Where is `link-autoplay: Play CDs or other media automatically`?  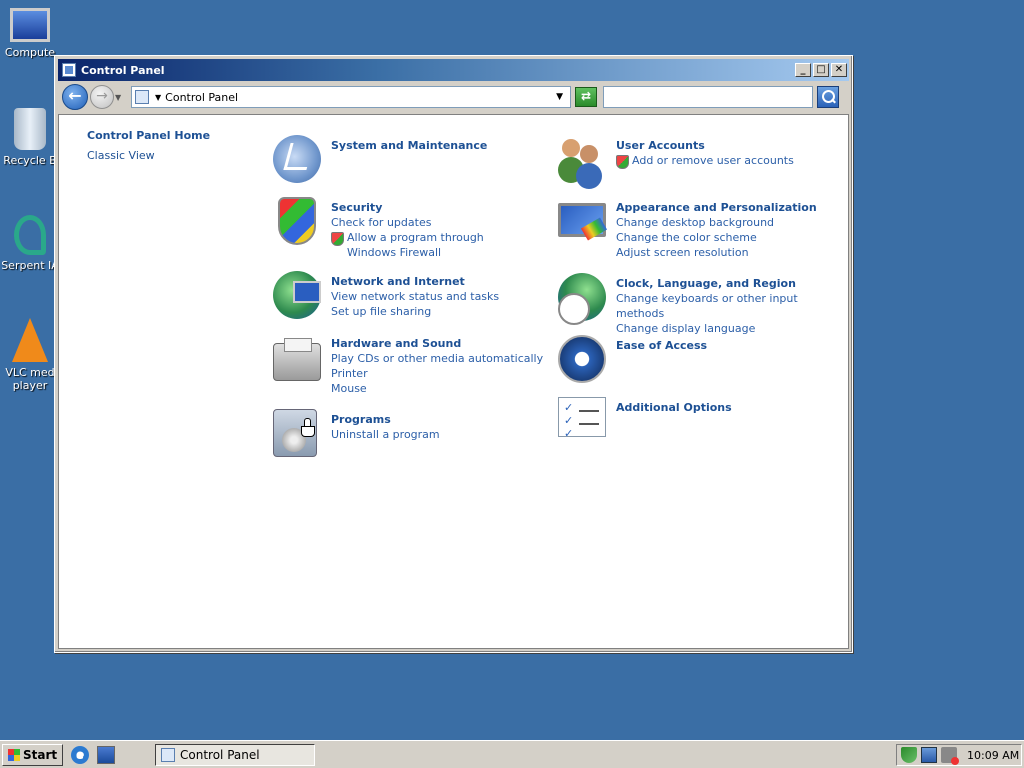 link-autoplay: Play CDs or other media automatically is located at coordinates (437, 358).